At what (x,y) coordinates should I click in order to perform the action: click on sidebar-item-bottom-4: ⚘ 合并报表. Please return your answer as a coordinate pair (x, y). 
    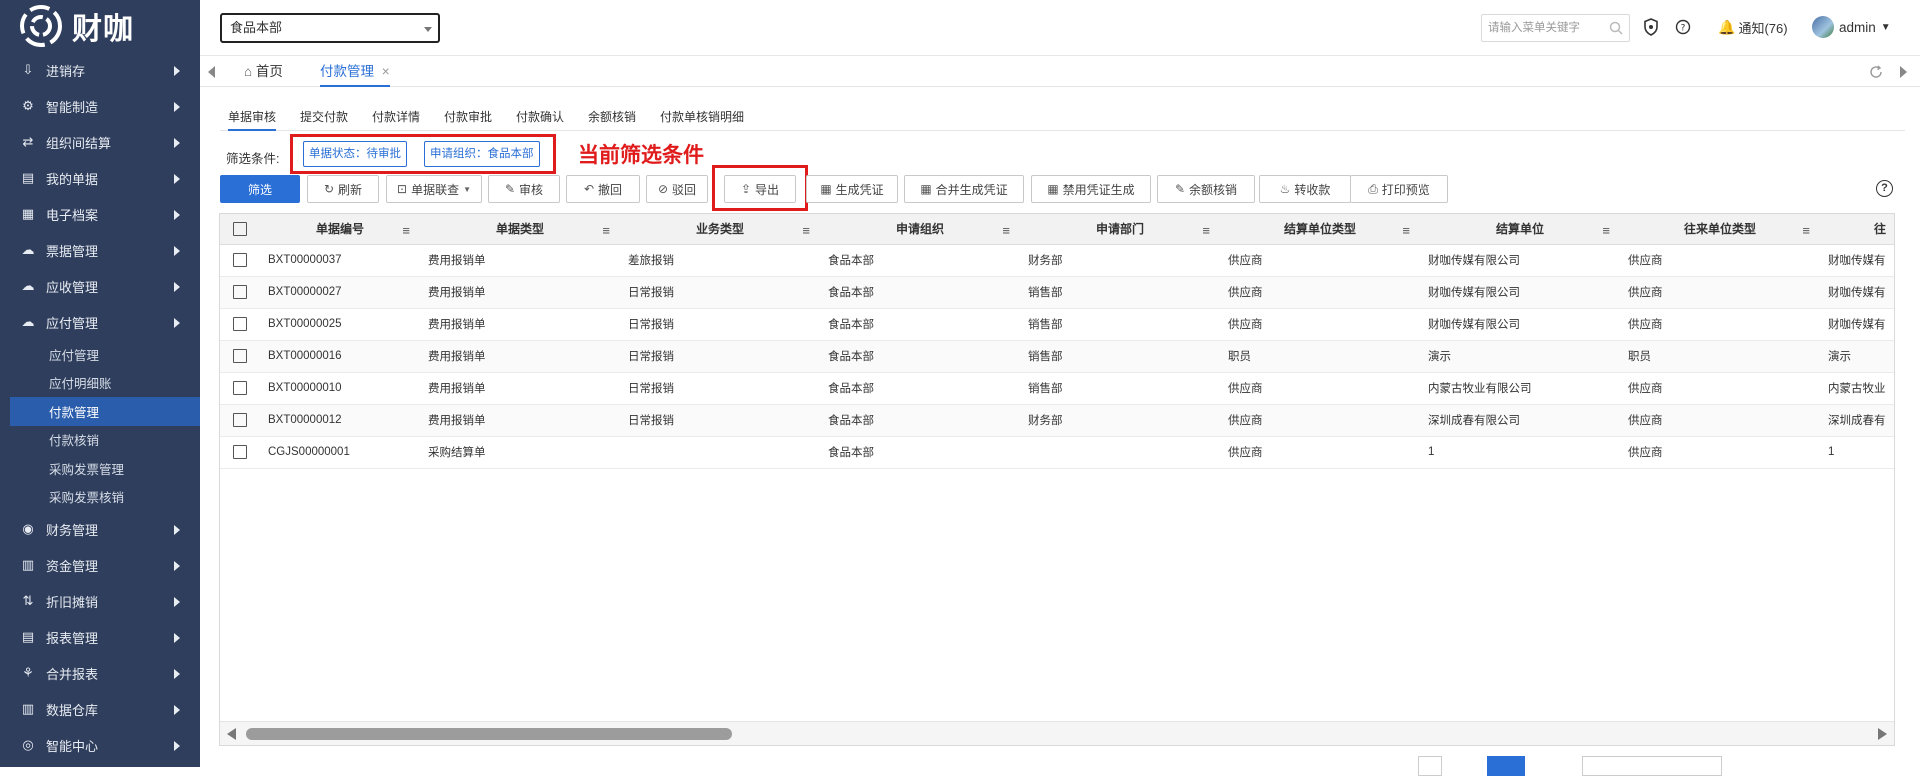
    Looking at the image, I should click on (100, 673).